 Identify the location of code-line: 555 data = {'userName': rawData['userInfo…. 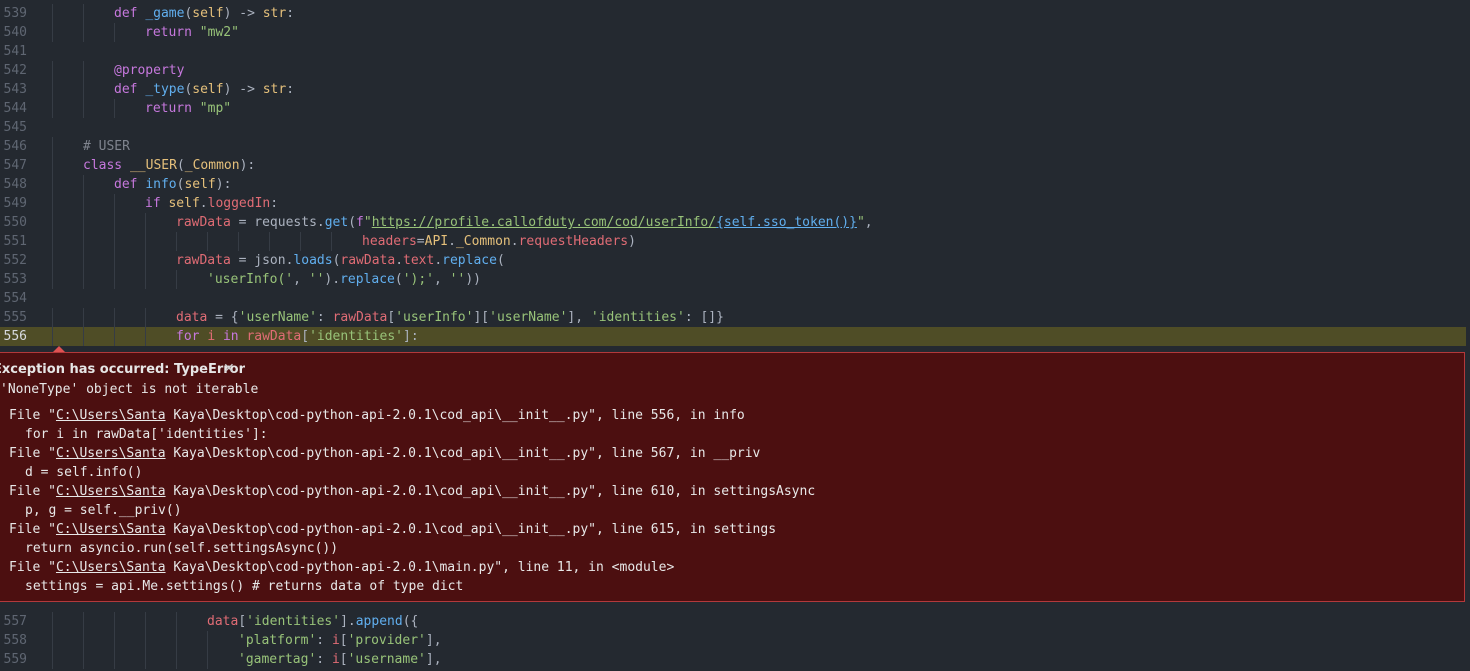
(733, 317).